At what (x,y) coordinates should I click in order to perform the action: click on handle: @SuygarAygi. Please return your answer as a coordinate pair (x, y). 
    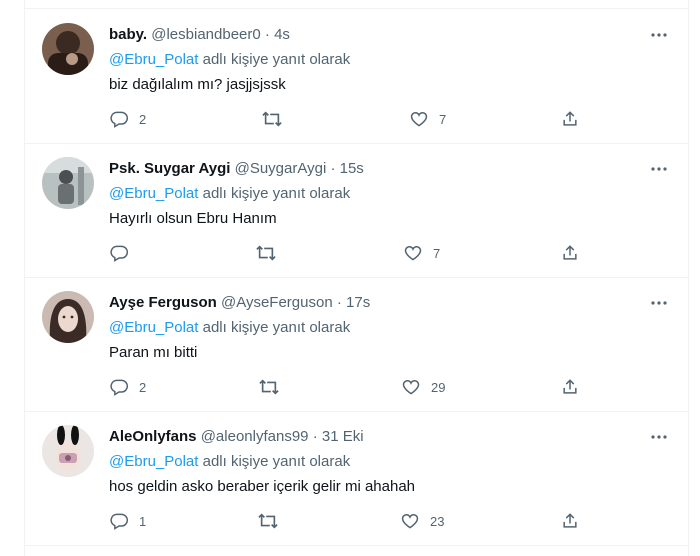
    Looking at the image, I should click on (281, 168).